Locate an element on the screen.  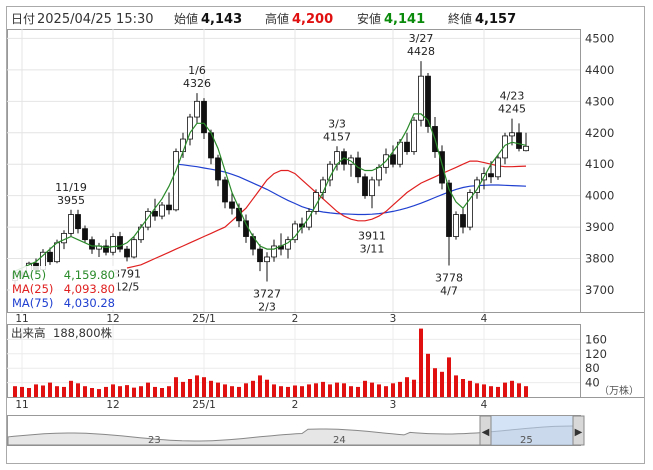
ma5-value: 4,159.80 is located at coordinates (89, 275).